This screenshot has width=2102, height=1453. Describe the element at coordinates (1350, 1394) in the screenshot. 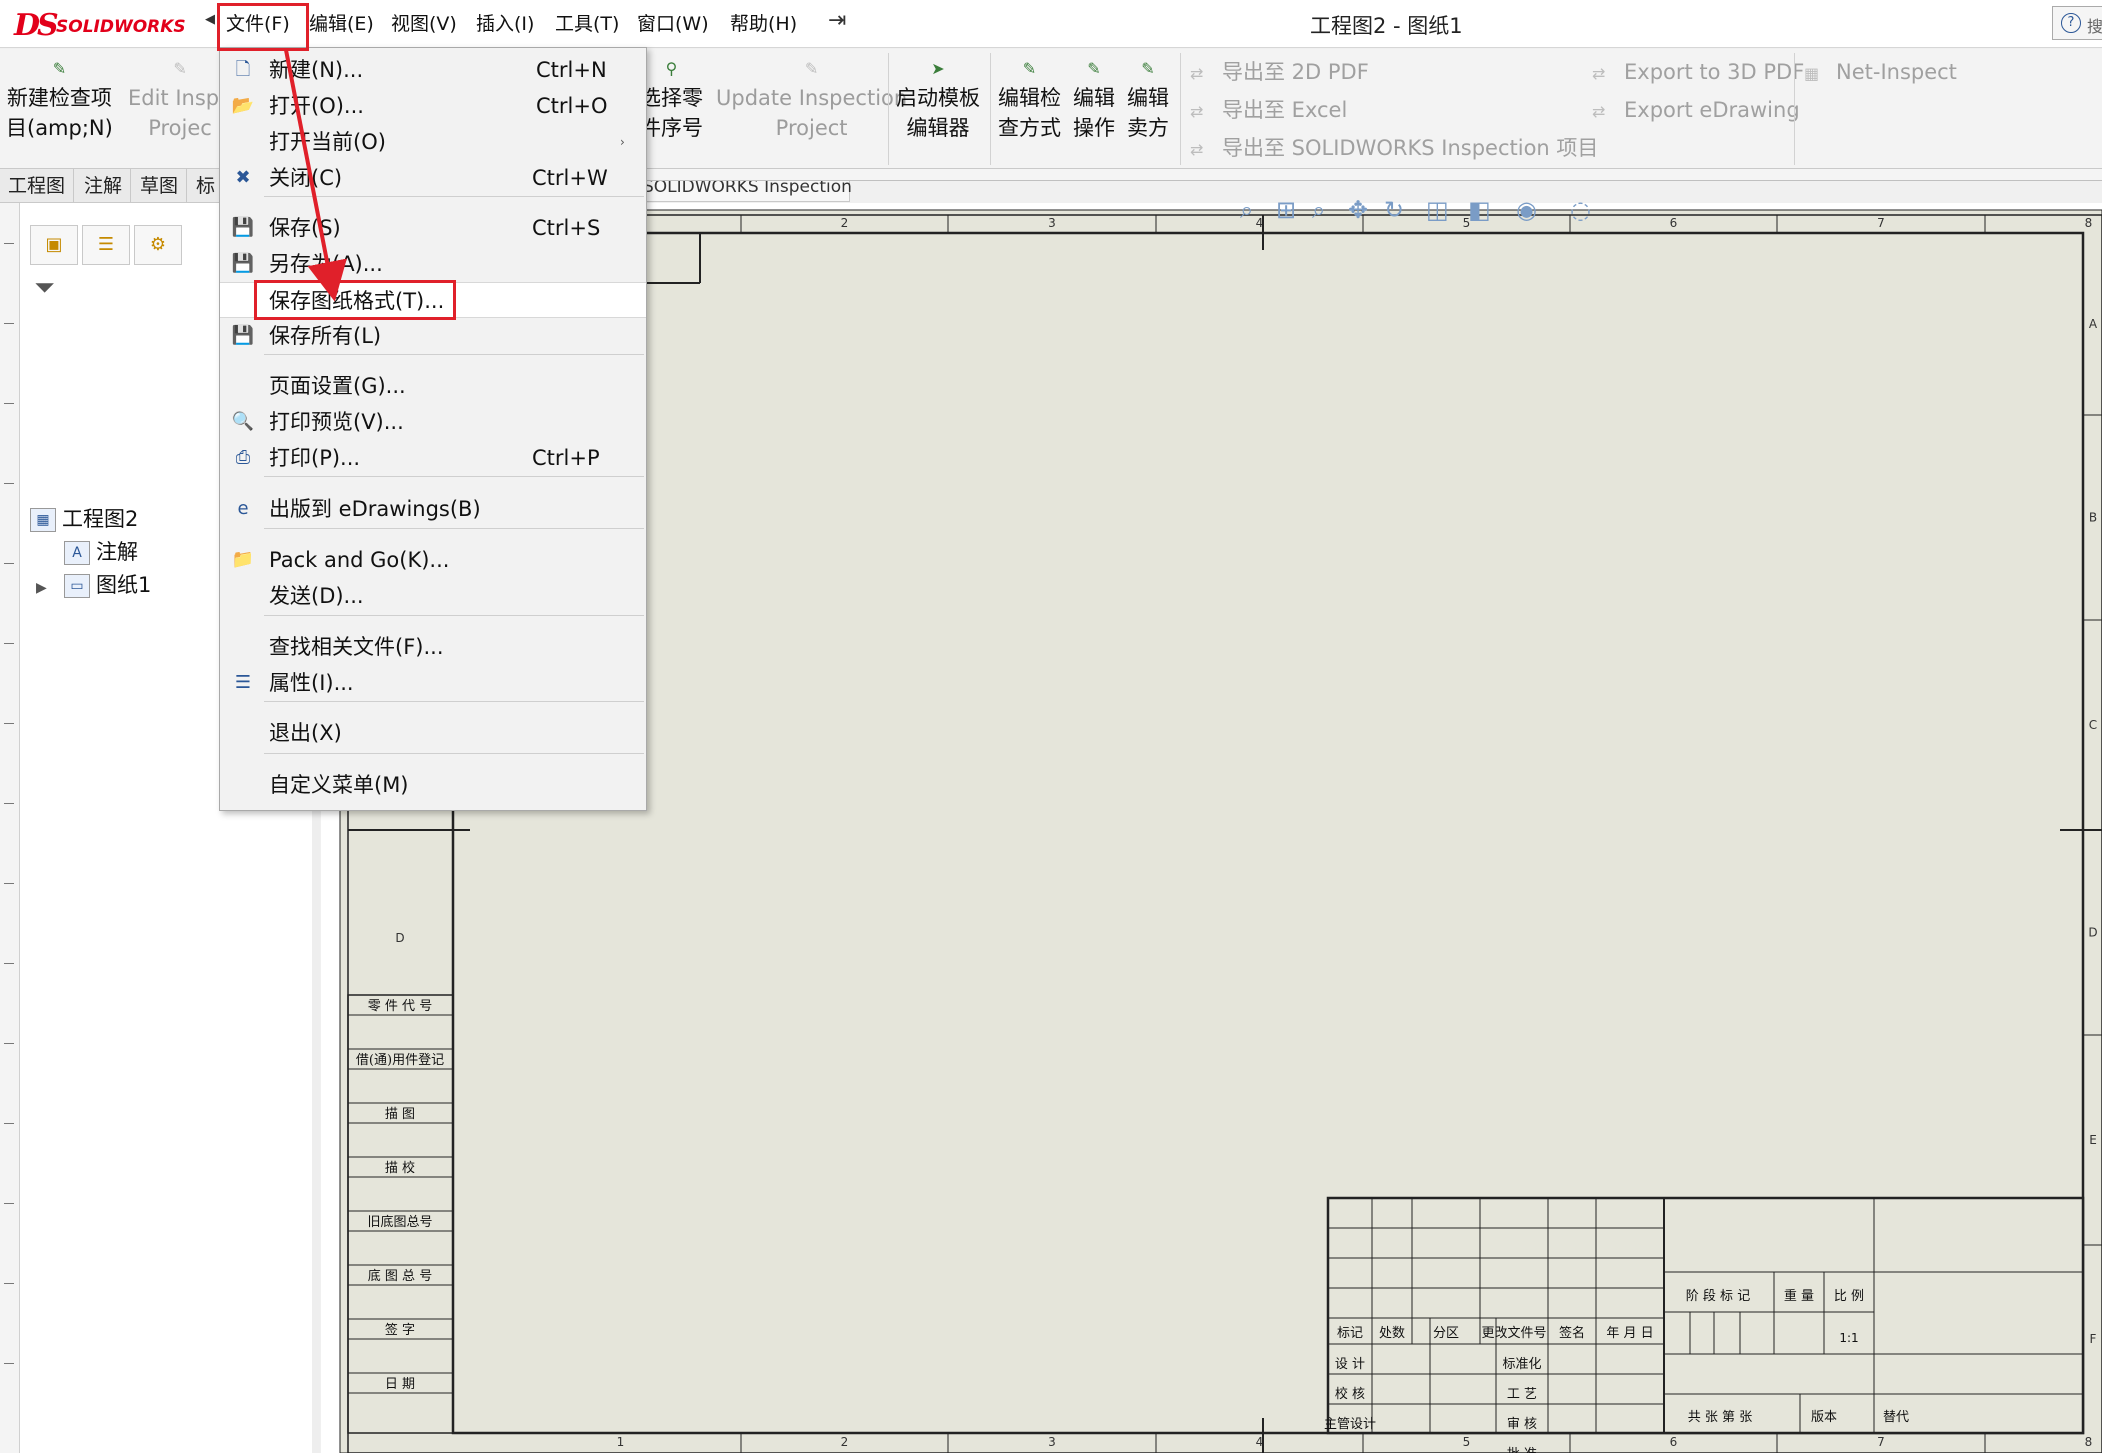

I see `role-label: 校 核` at that location.